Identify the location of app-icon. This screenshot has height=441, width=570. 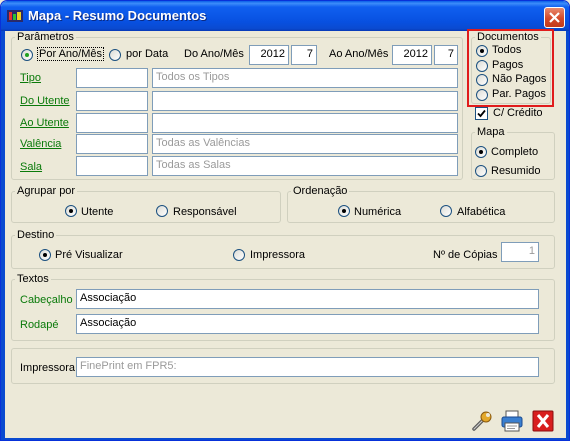
(15, 16).